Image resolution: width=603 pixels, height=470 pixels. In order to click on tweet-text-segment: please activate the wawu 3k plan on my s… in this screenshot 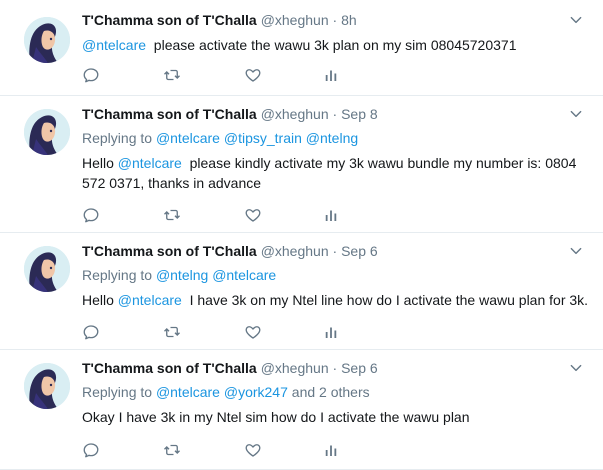, I will do `click(331, 45)`.